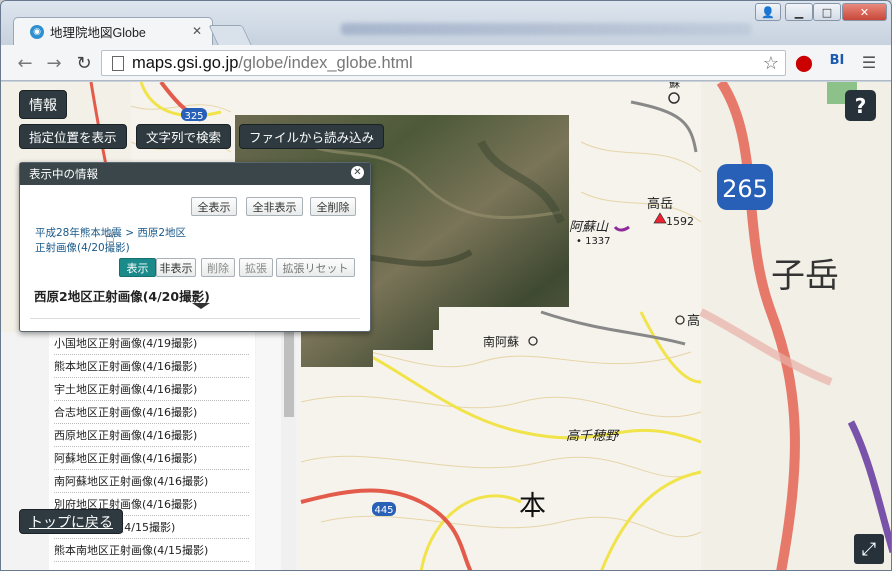  I want to click on url-host: maps.gsi.go.jp, so click(185, 62).